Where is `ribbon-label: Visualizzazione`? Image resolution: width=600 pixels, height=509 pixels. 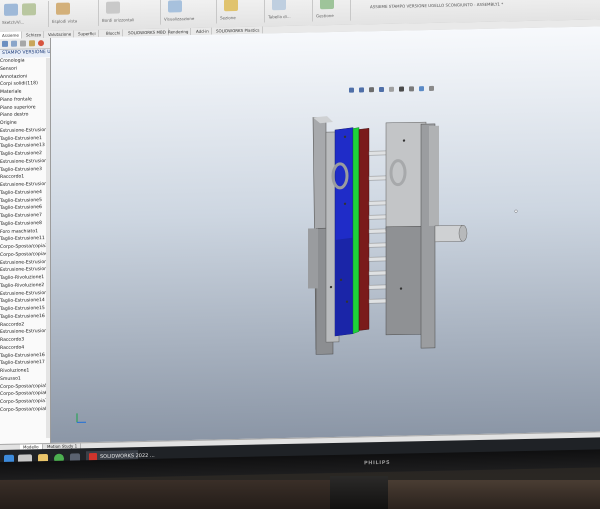 ribbon-label: Visualizzazione is located at coordinates (179, 18).